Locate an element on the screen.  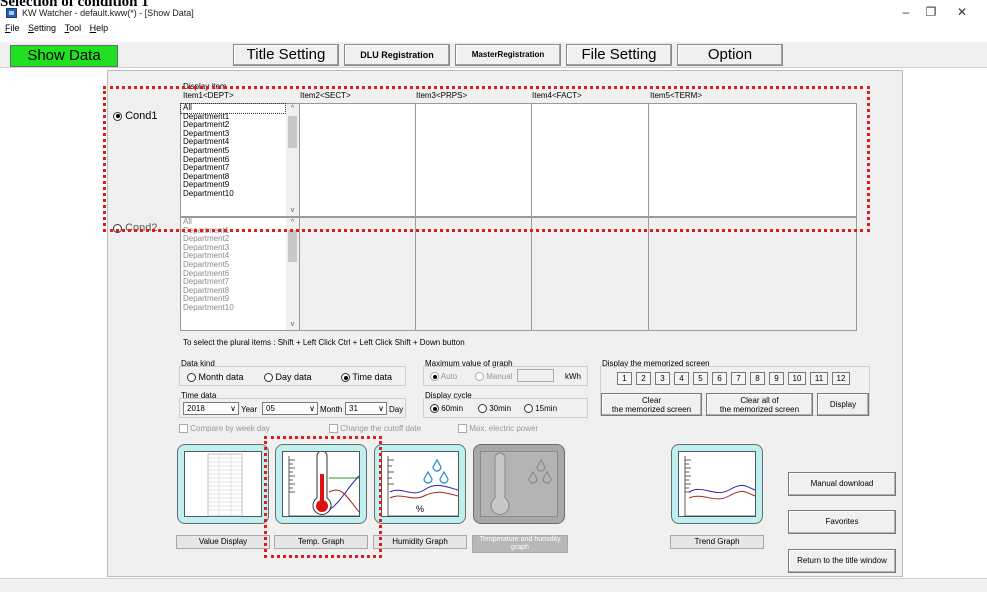
year-label: Year is located at coordinates (249, 409).